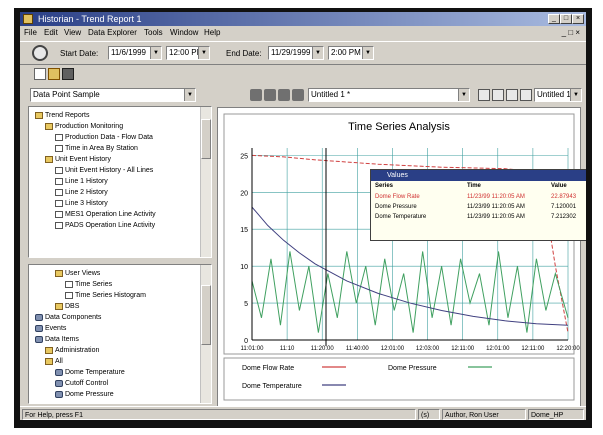  I want to click on menu-edit: Edit, so click(51, 32).